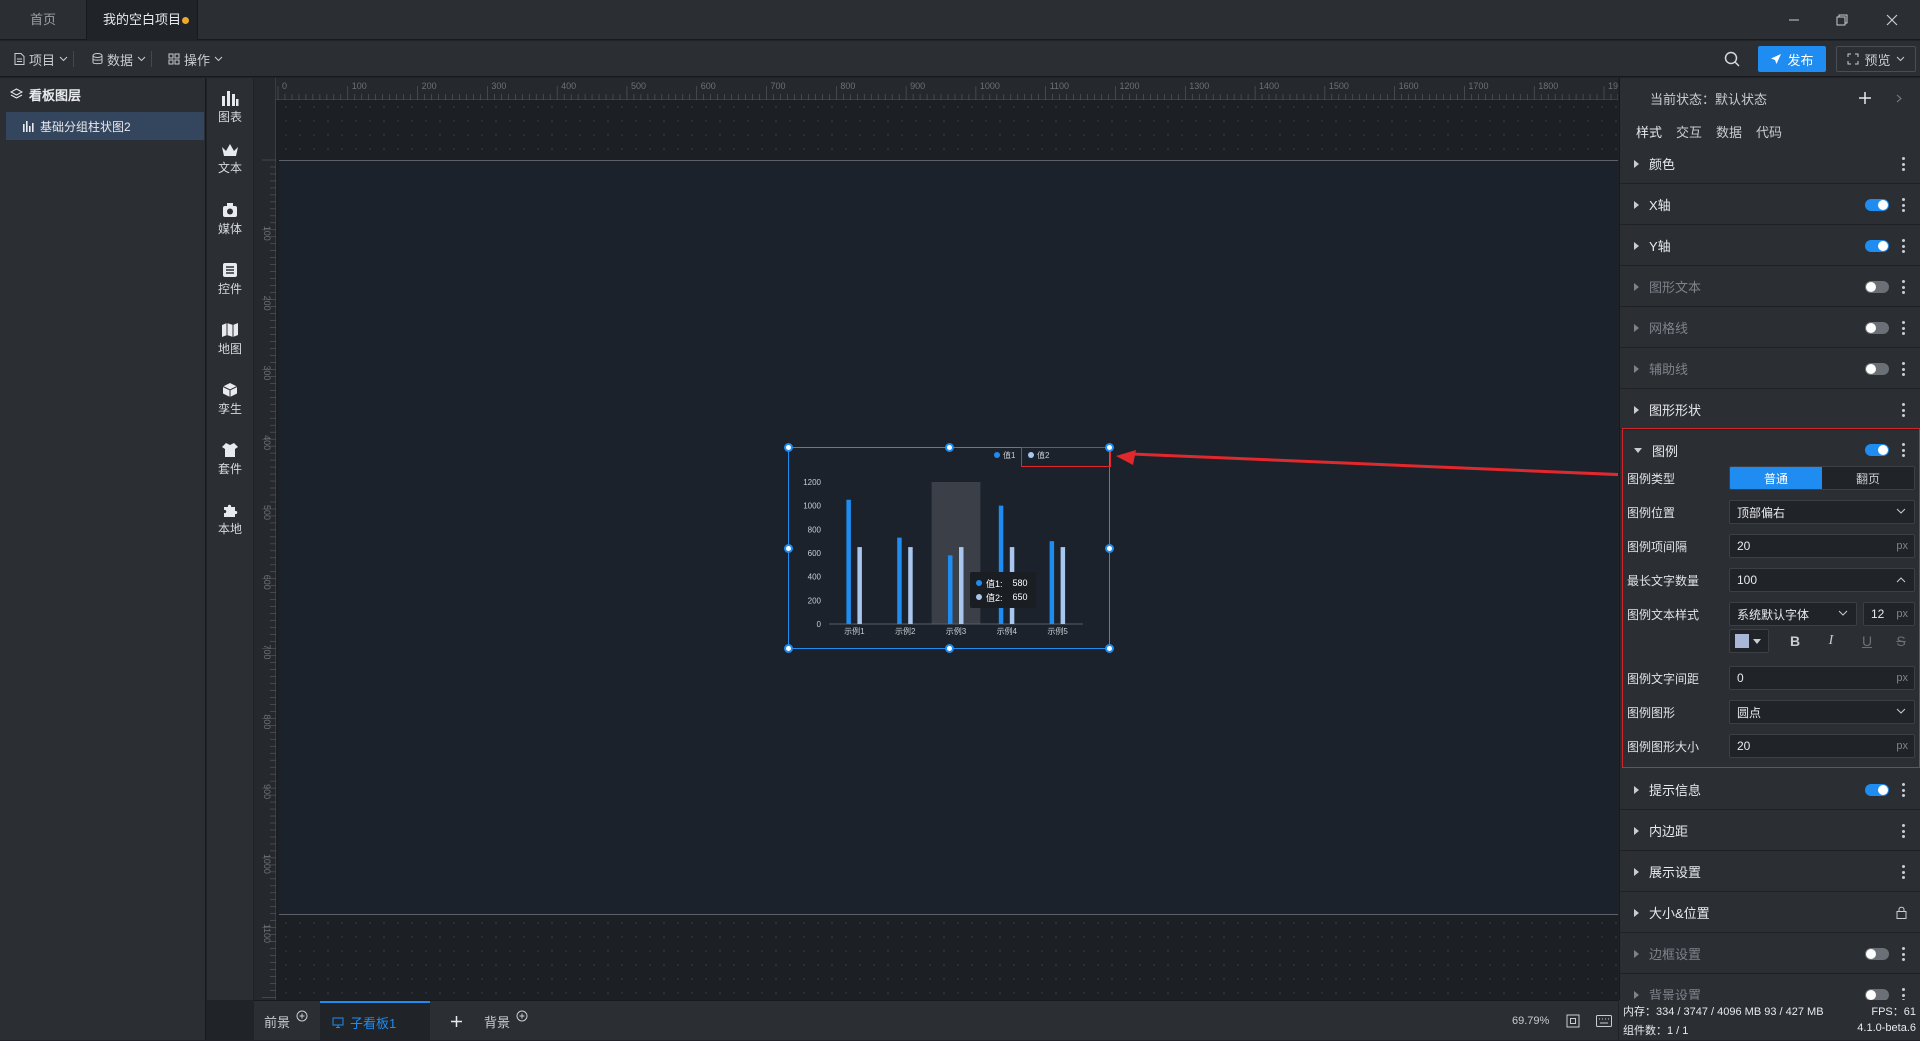 The width and height of the screenshot is (1920, 1041). What do you see at coordinates (230, 519) in the screenshot?
I see `tool-local: 本地` at bounding box center [230, 519].